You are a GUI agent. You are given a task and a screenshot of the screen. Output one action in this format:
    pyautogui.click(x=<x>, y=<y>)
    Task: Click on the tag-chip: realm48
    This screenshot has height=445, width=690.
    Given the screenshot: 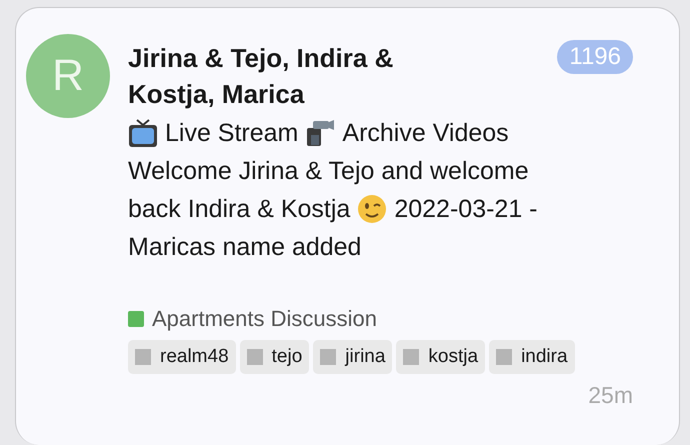 What is the action you would take?
    pyautogui.click(x=182, y=357)
    